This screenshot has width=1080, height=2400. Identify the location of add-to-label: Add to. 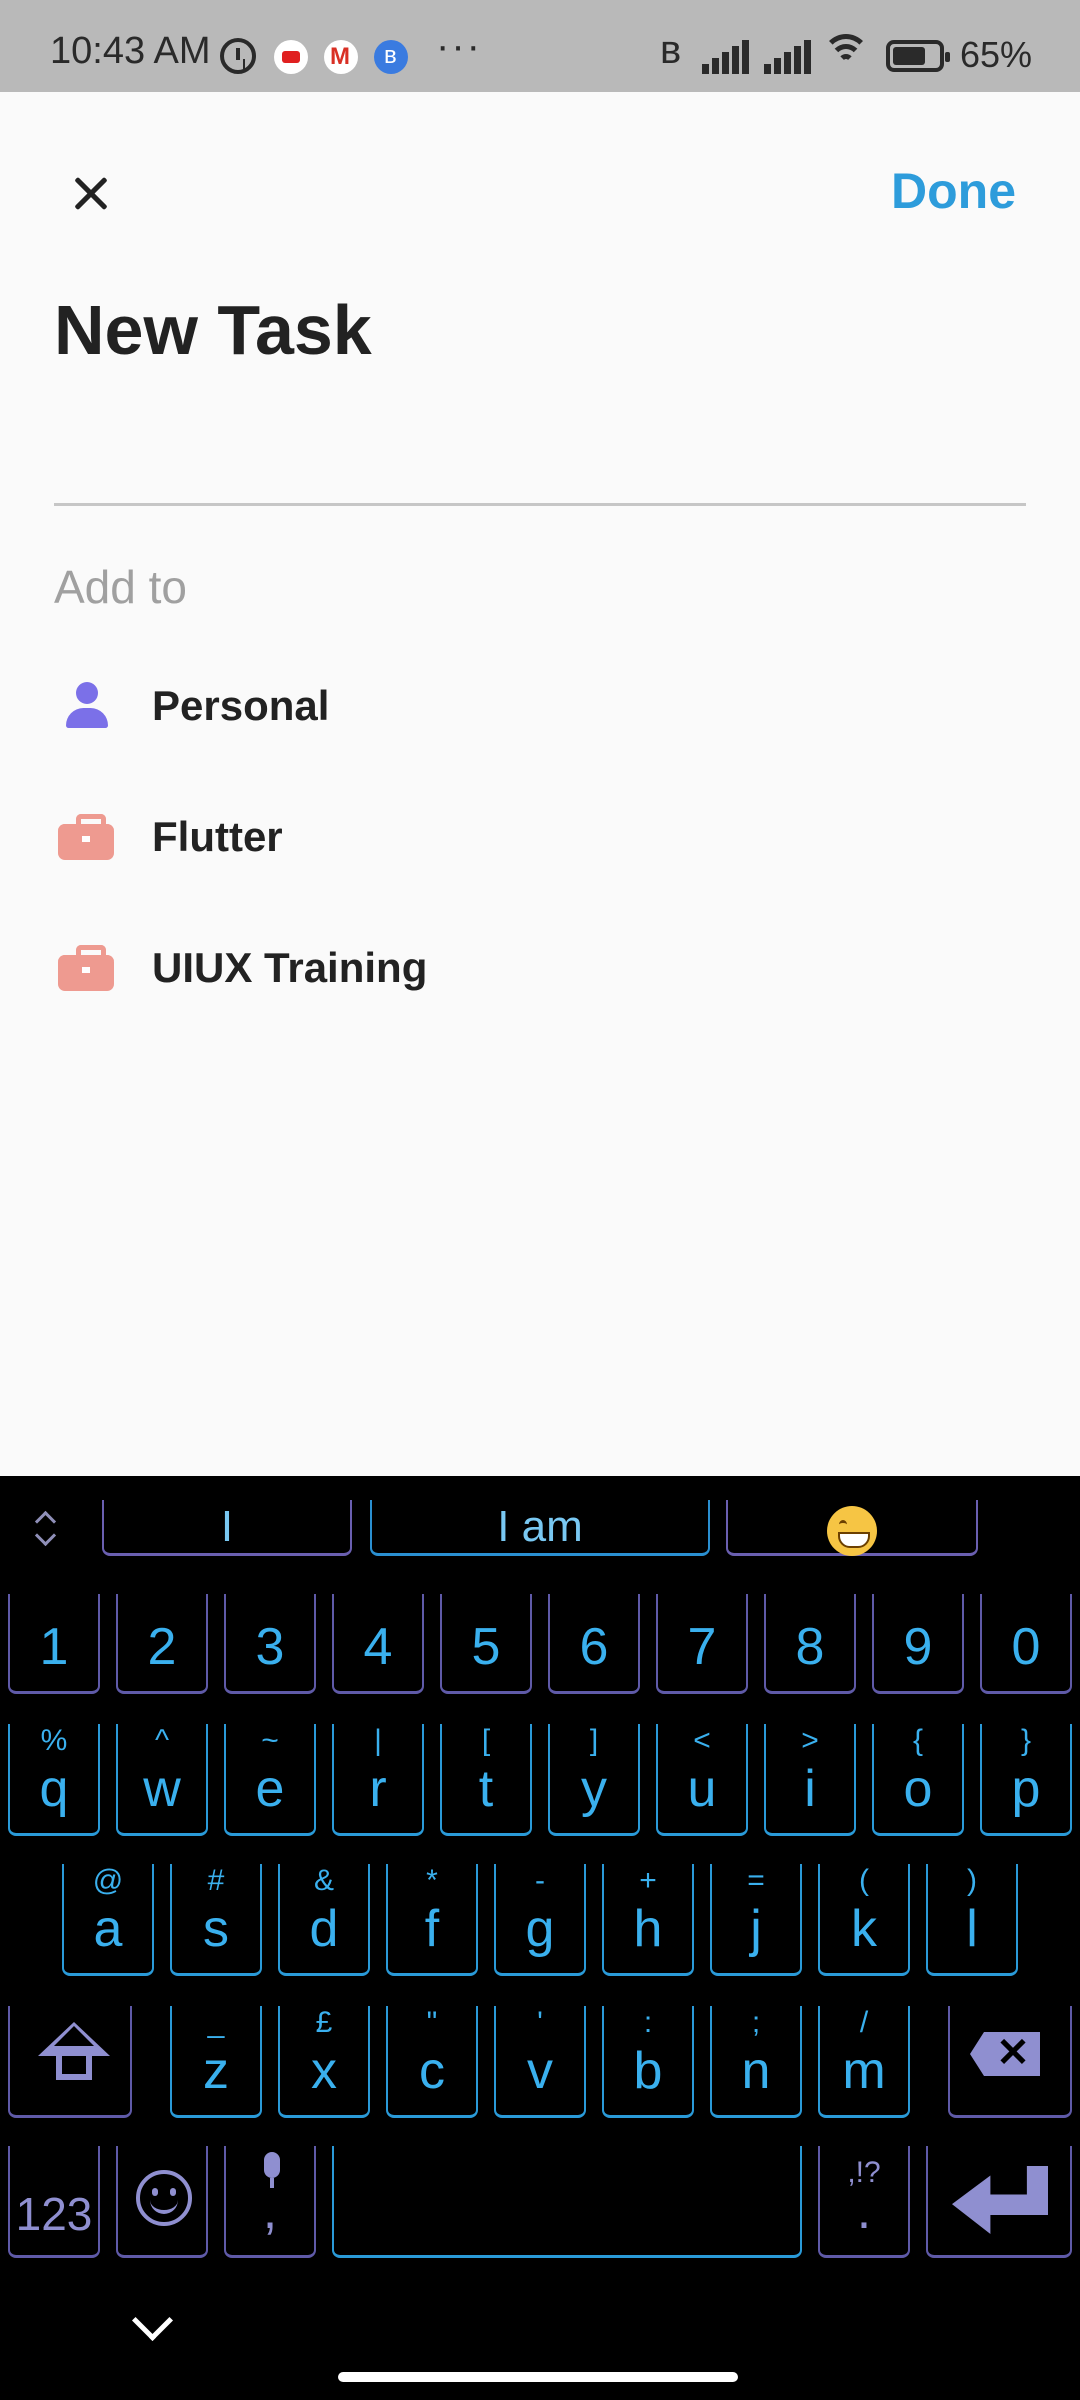
(120, 587).